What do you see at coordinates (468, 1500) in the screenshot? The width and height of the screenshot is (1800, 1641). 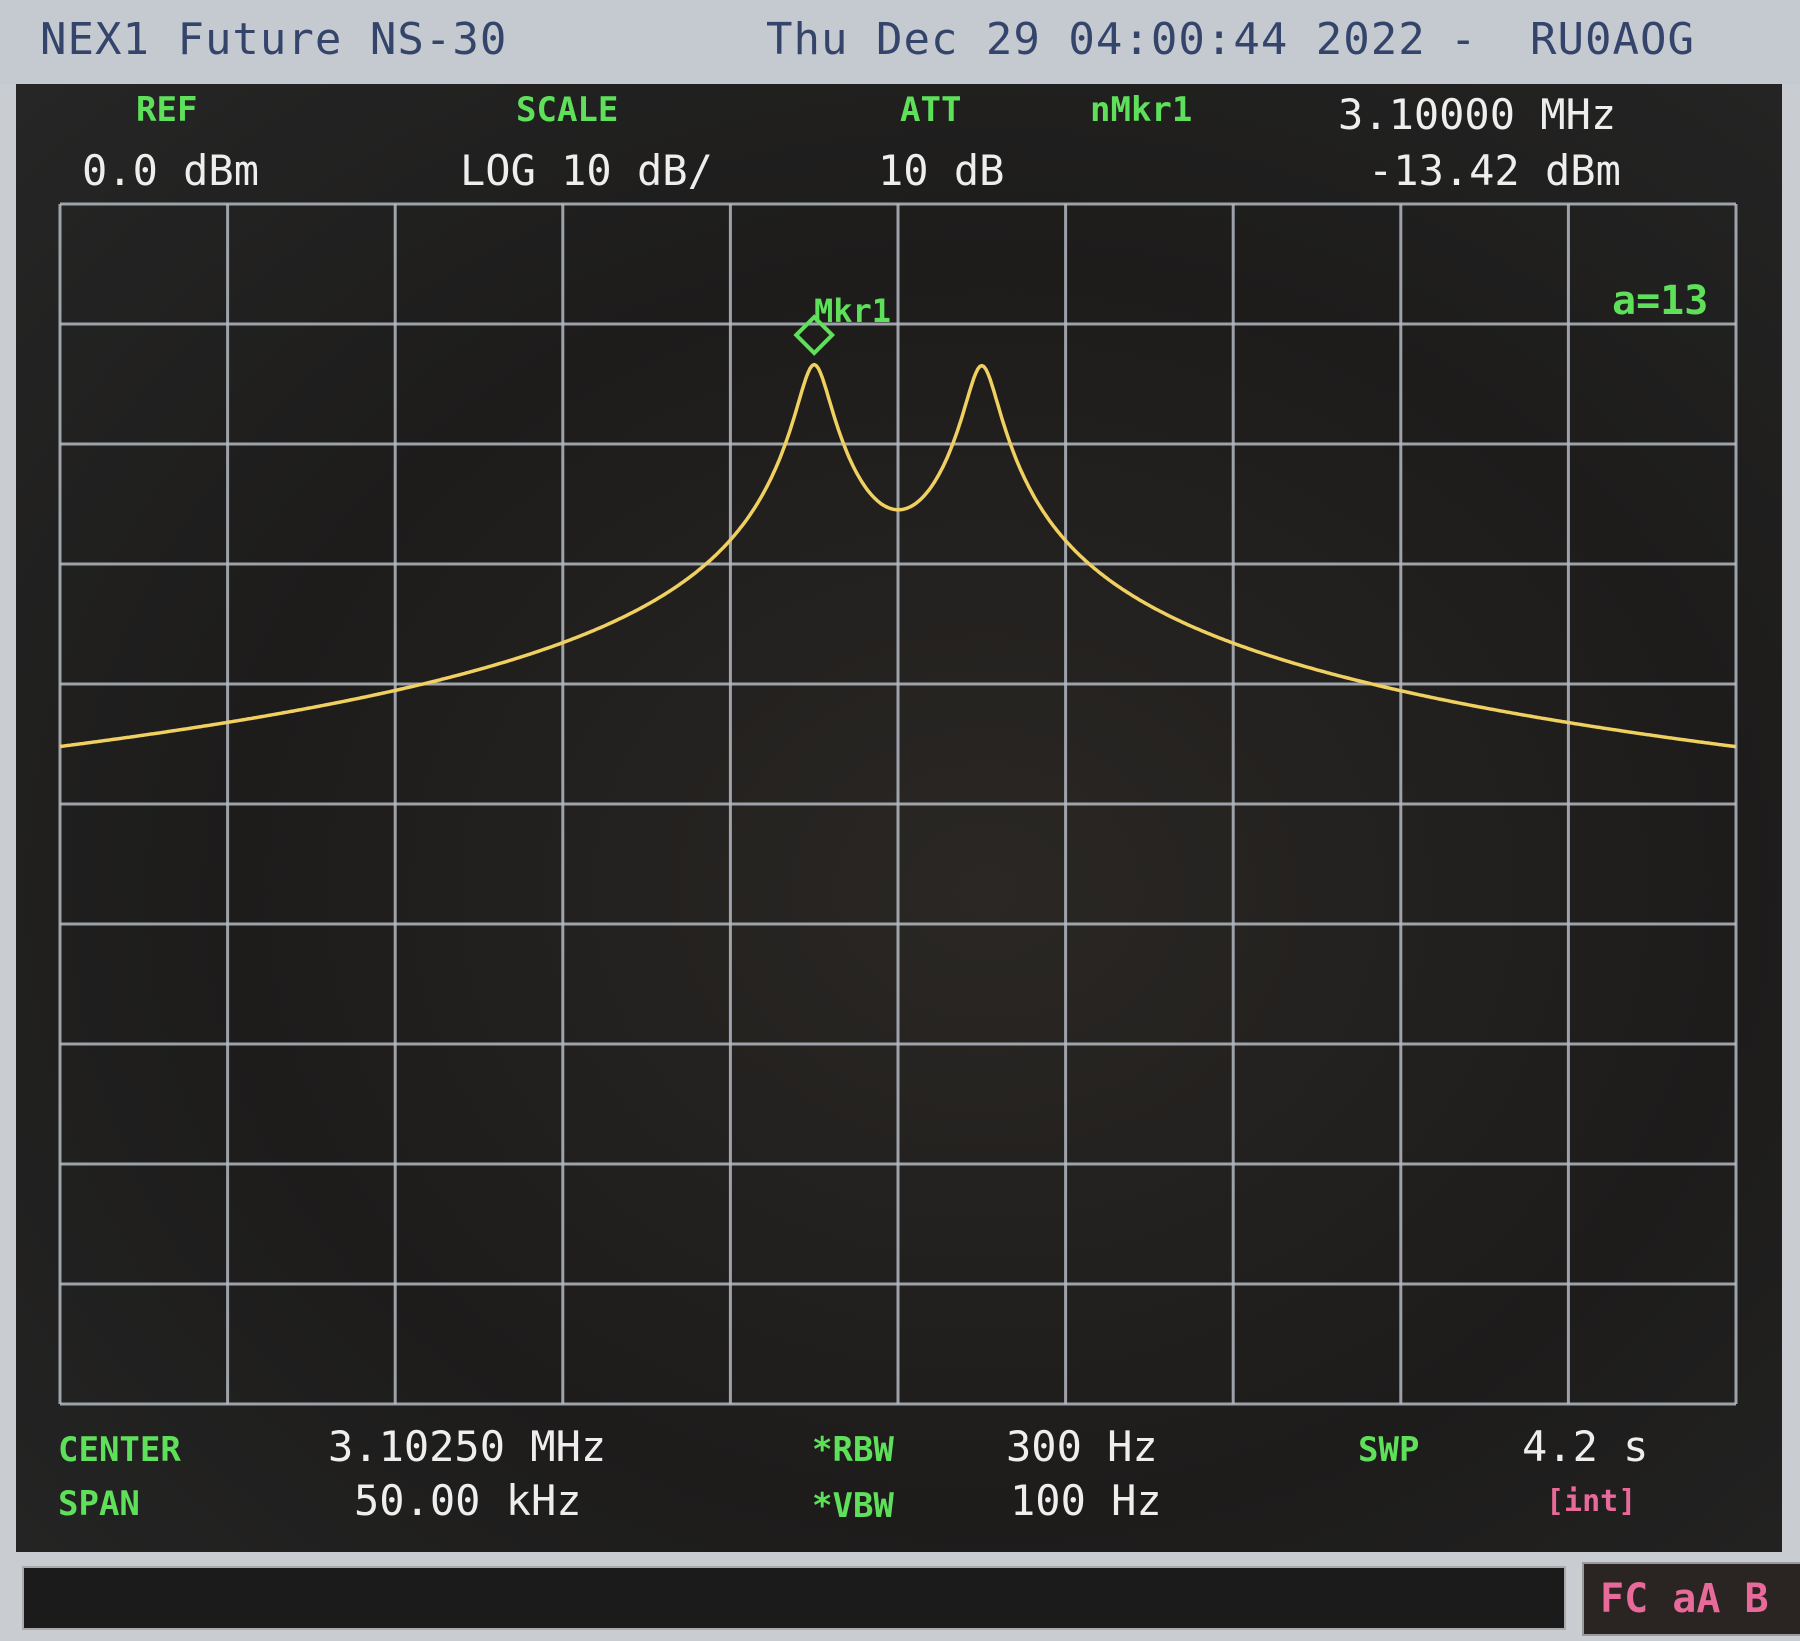 I see `span-value: 50.00 kHz` at bounding box center [468, 1500].